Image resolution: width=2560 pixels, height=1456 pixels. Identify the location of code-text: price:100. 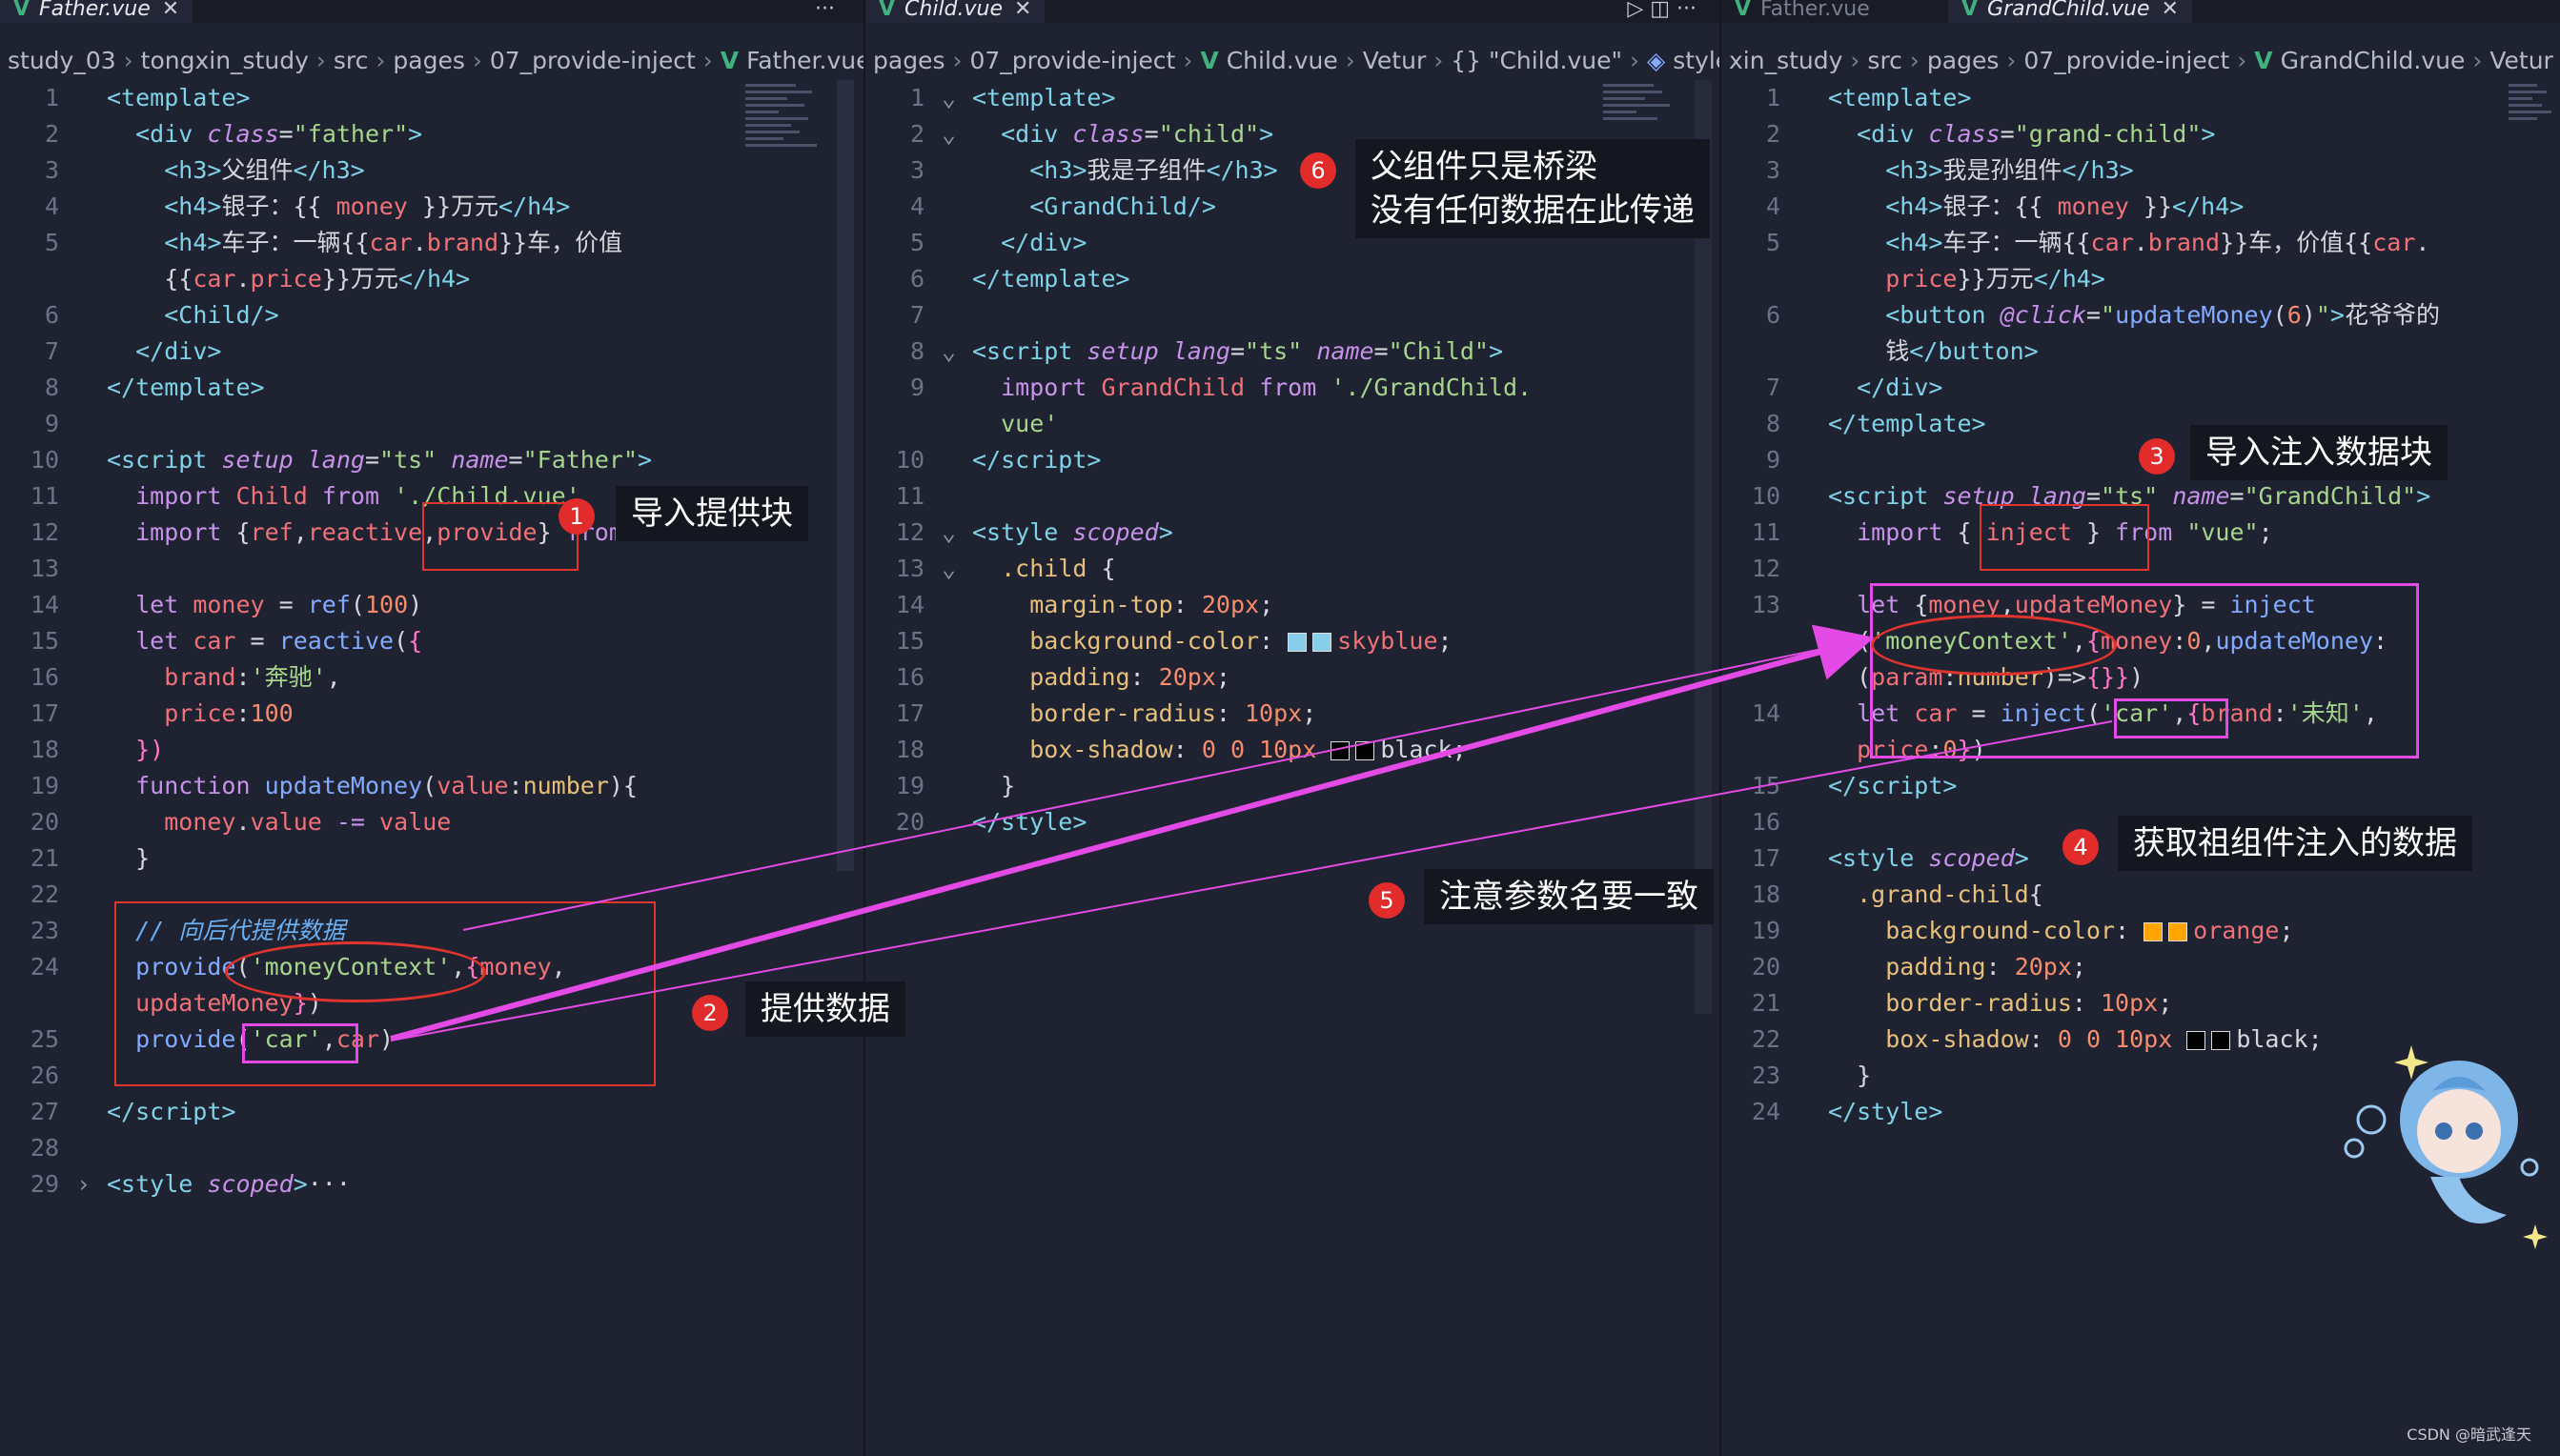
(229, 713).